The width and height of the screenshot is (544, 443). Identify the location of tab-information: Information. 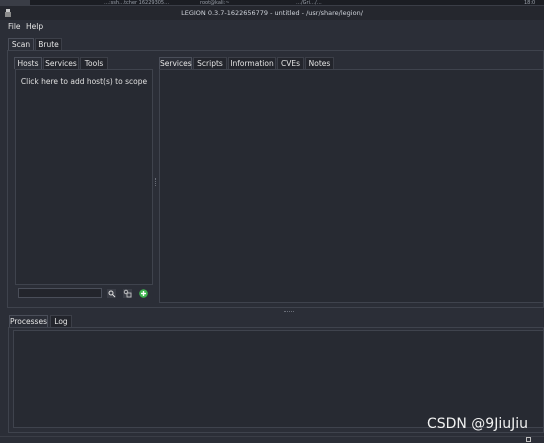
(252, 63).